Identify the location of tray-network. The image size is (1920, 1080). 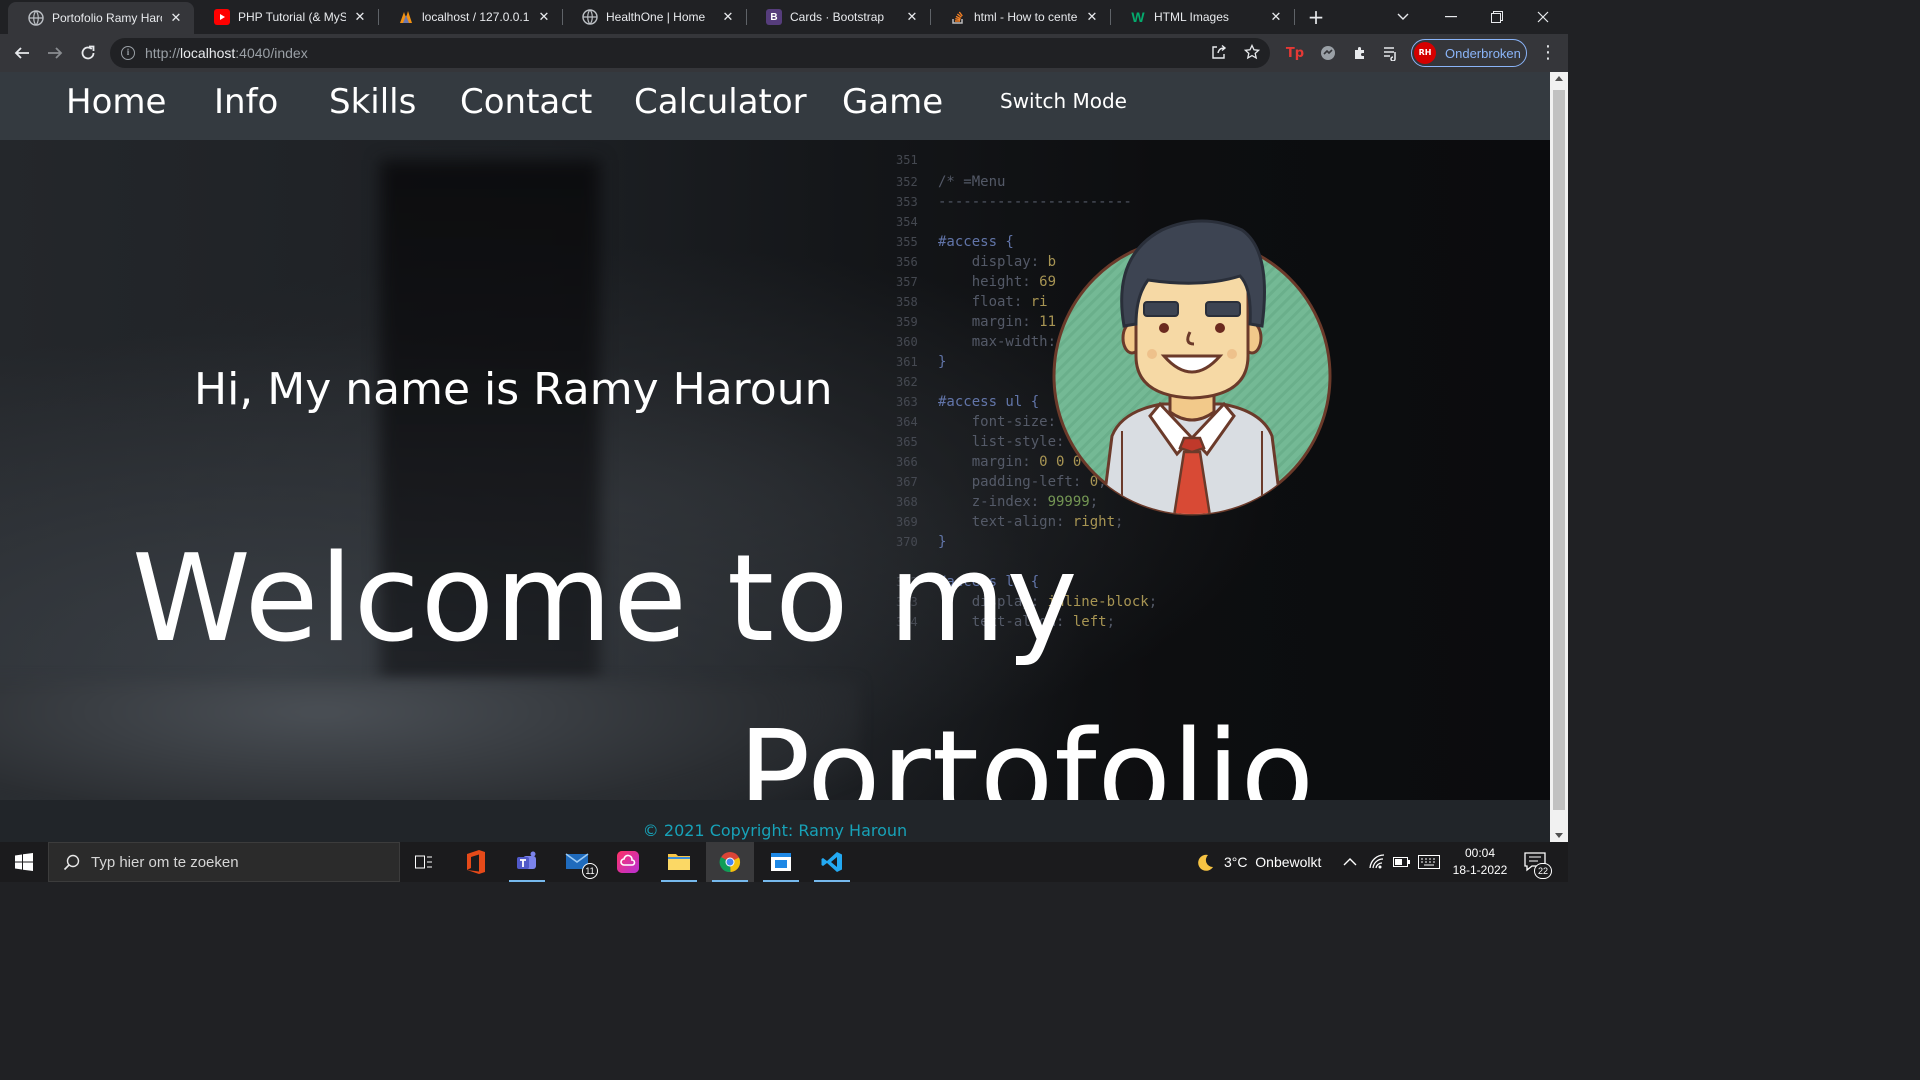
(1377, 862).